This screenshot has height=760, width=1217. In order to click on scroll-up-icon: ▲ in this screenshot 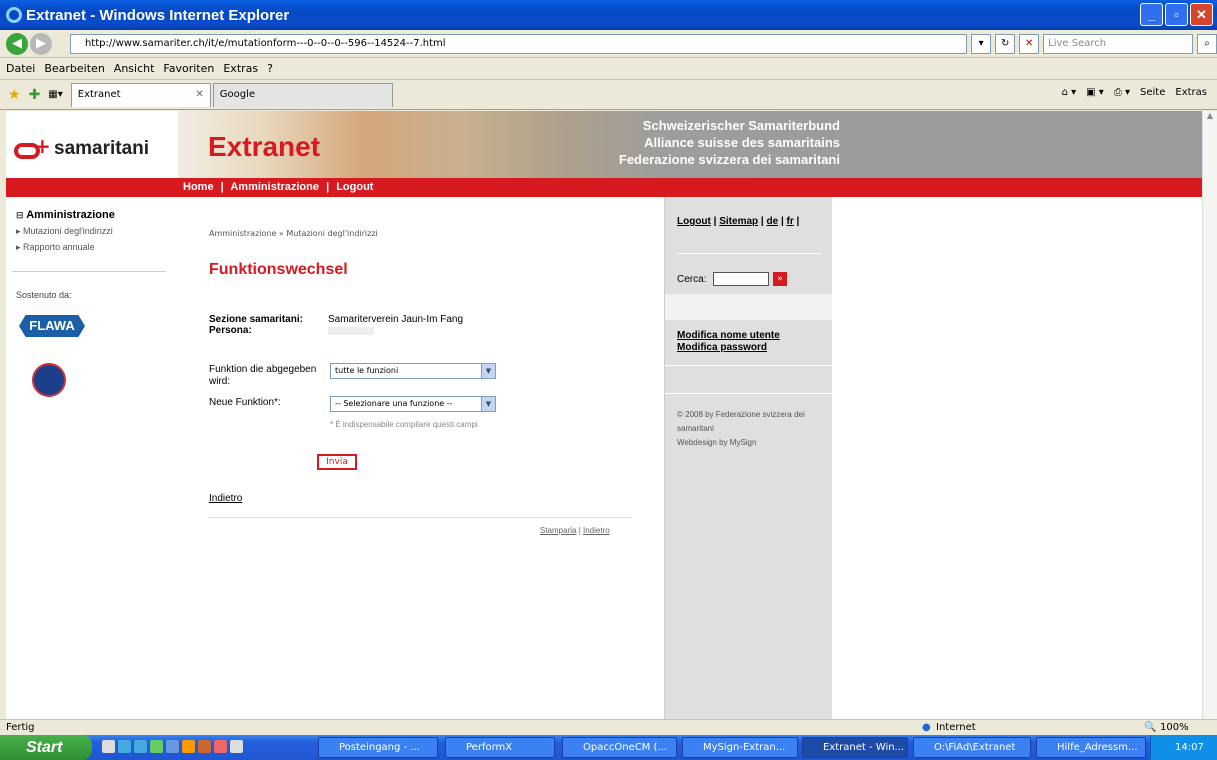, I will do `click(1210, 118)`.